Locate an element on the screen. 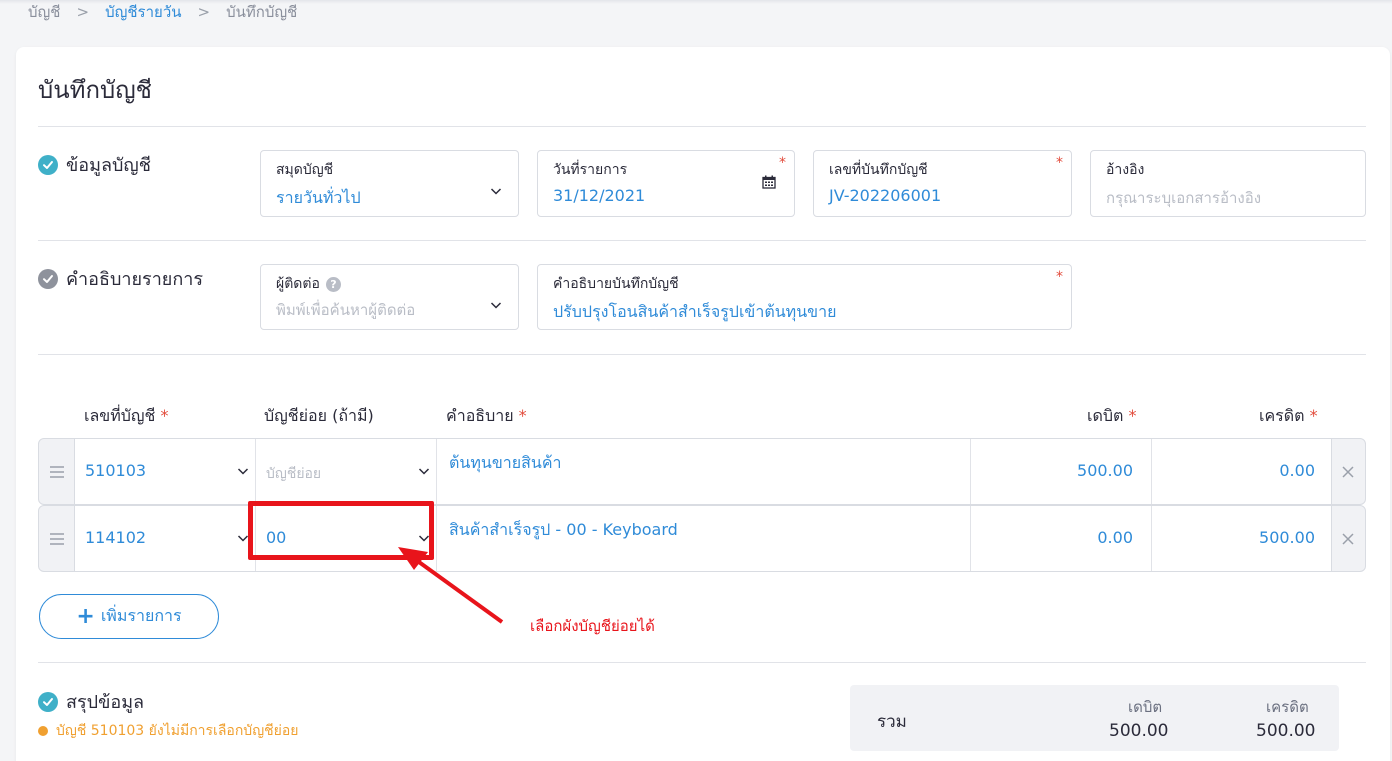 Image resolution: width=1392 pixels, height=761 pixels. check-circle-icon is located at coordinates (48, 701).